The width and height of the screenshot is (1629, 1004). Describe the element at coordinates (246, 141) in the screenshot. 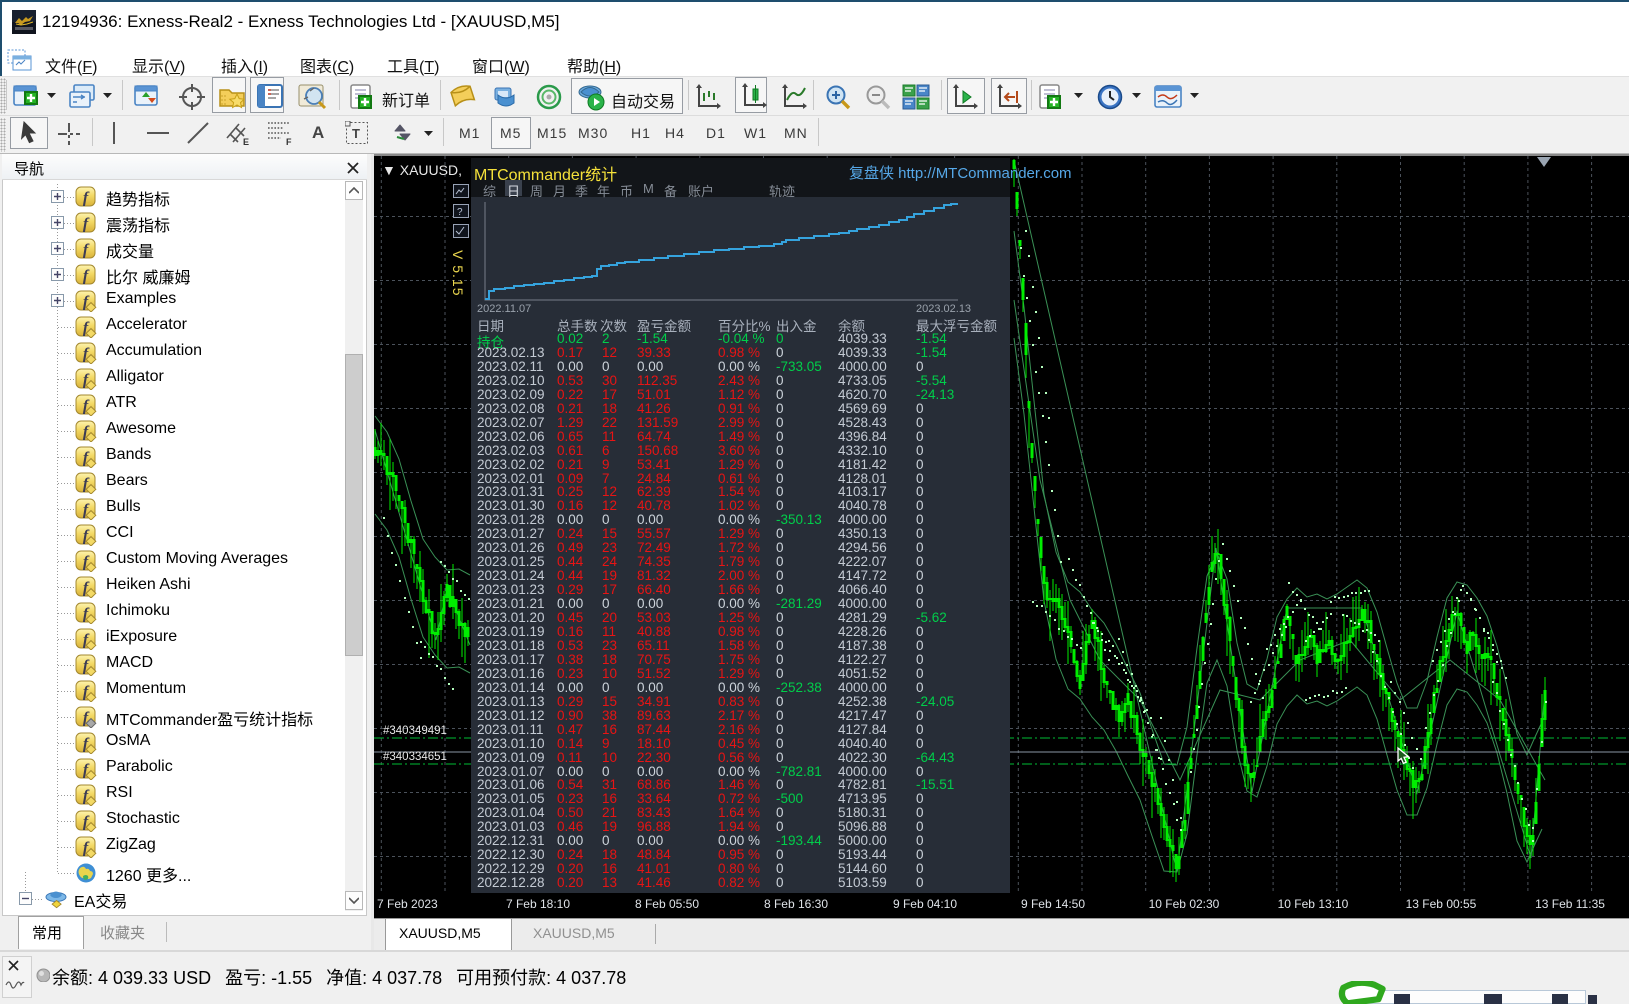

I see `svg-text: E` at that location.